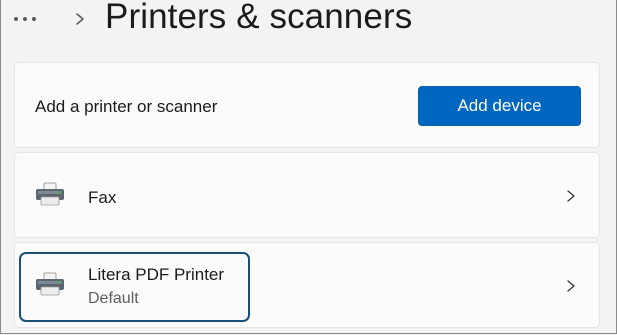 The image size is (617, 335). Describe the element at coordinates (102, 197) in the screenshot. I see `device-name: Fax` at that location.